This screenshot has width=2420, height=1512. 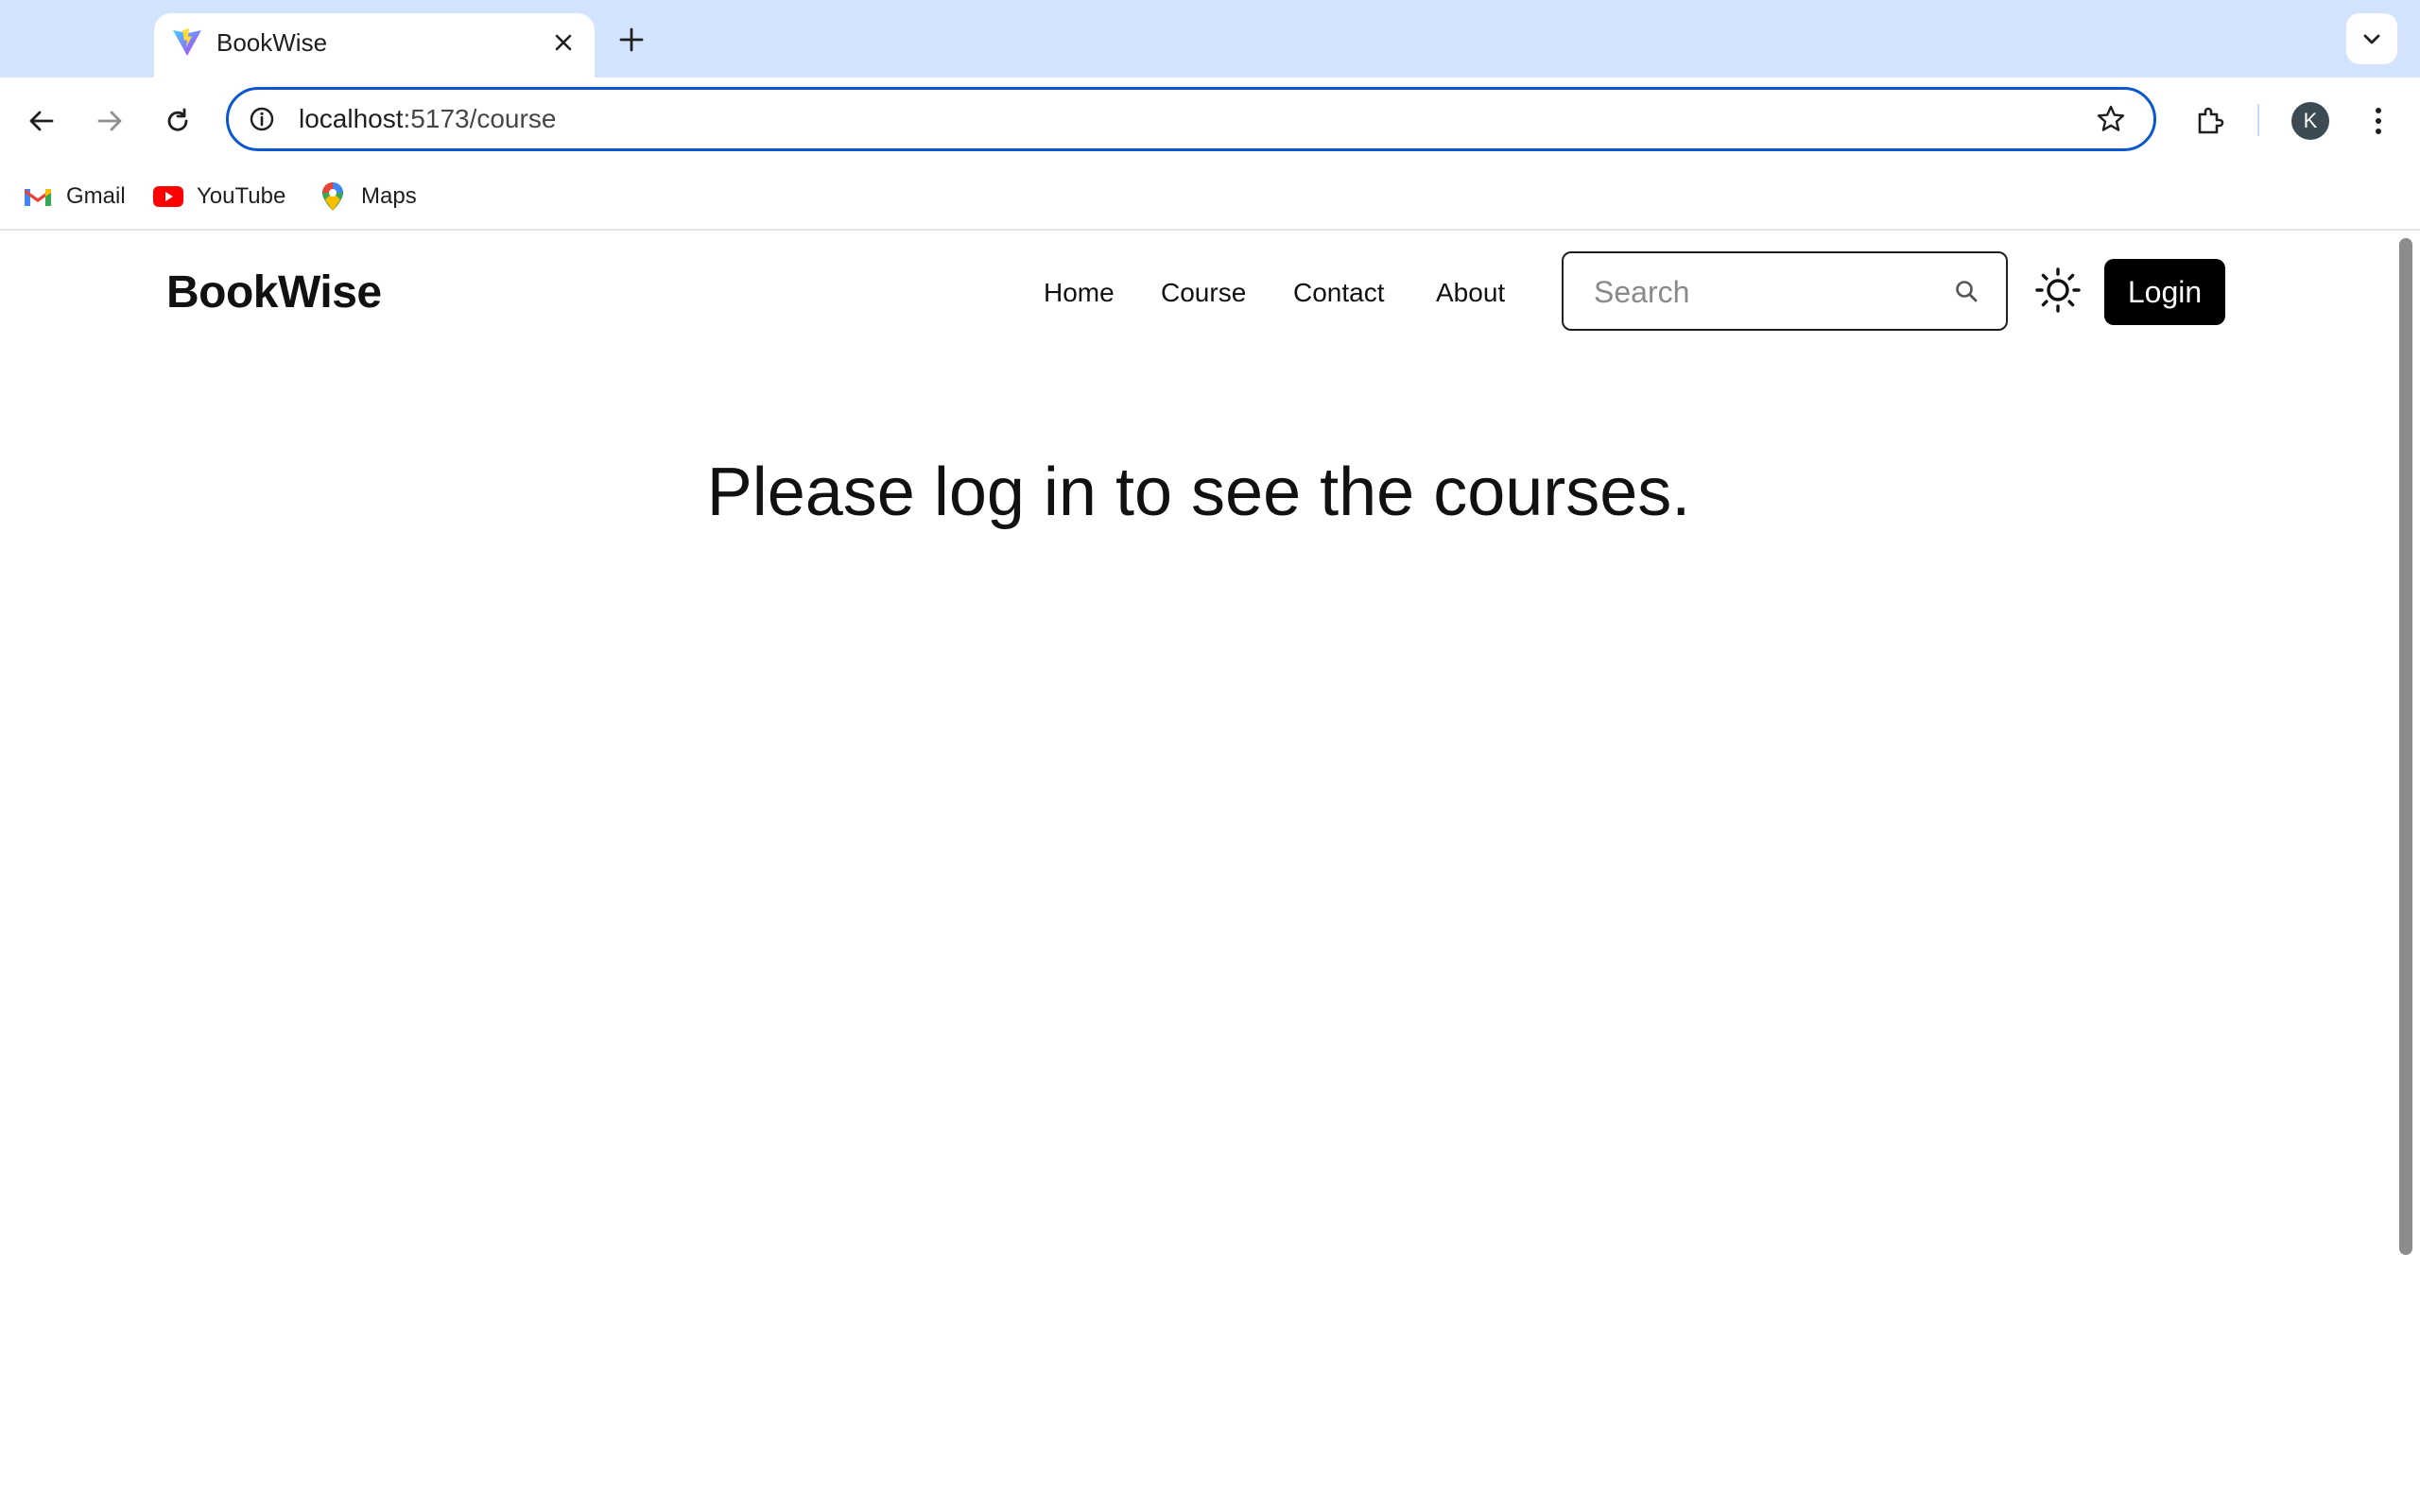 I want to click on site-info-icon, so click(x=262, y=119).